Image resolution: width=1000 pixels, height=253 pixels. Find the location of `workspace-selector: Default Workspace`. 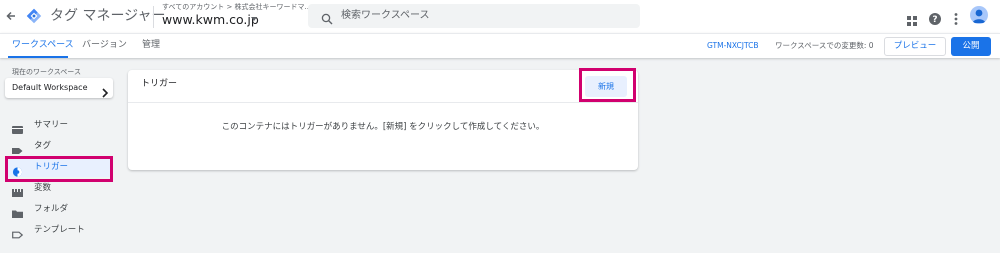

workspace-selector: Default Workspace is located at coordinates (59, 88).